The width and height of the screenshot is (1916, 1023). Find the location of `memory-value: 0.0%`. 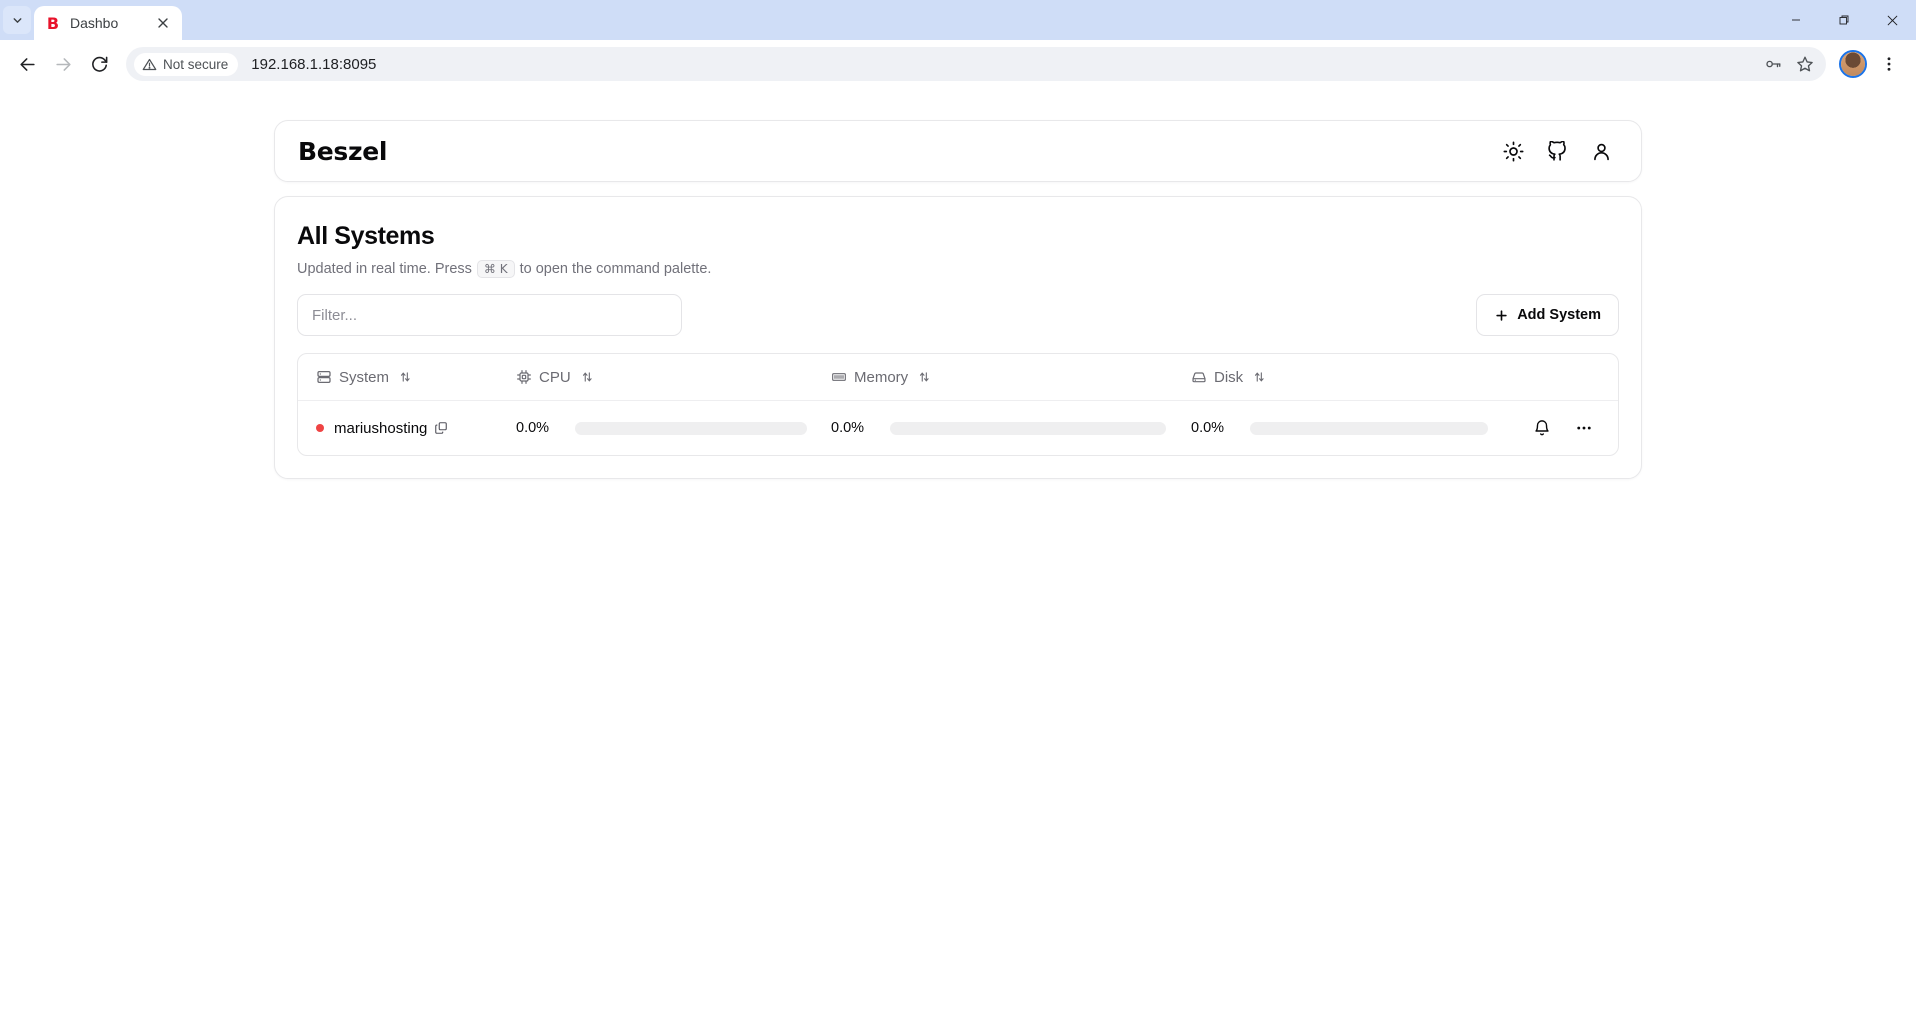

memory-value: 0.0% is located at coordinates (848, 428).